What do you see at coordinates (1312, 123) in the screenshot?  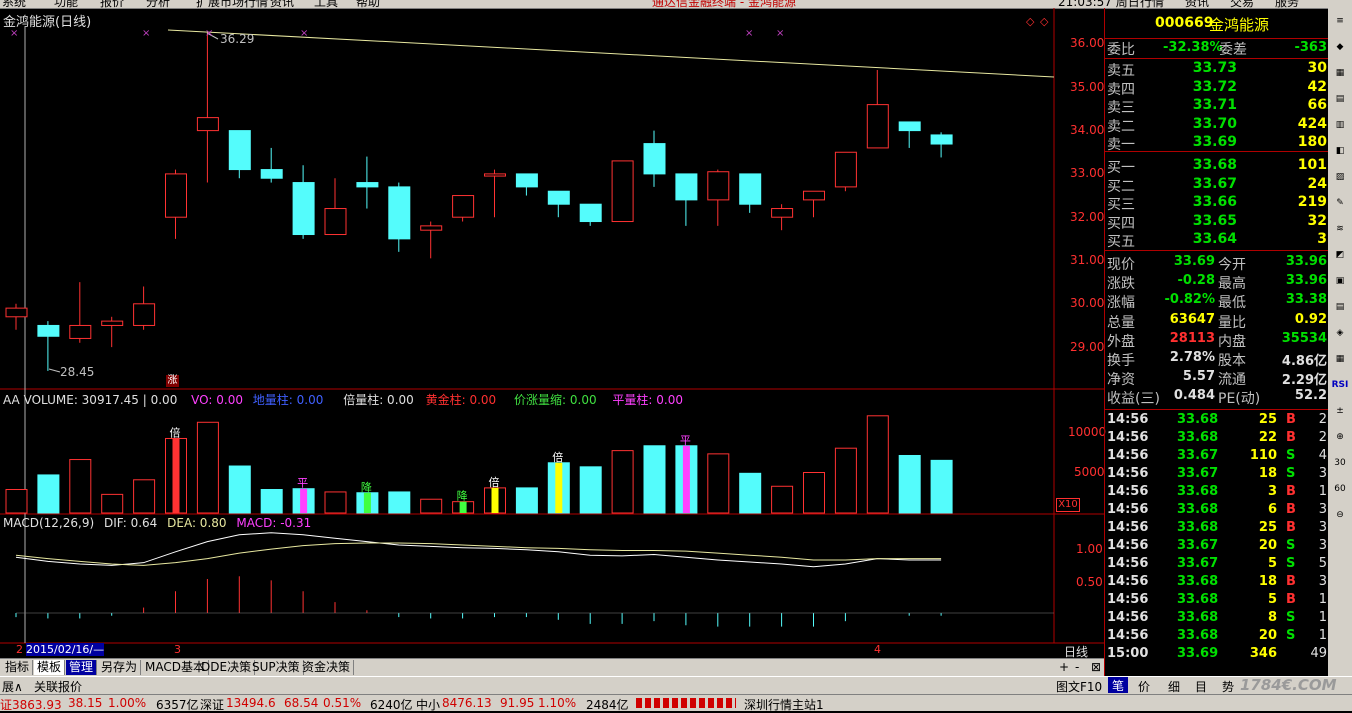 I see `level-volume: 424` at bounding box center [1312, 123].